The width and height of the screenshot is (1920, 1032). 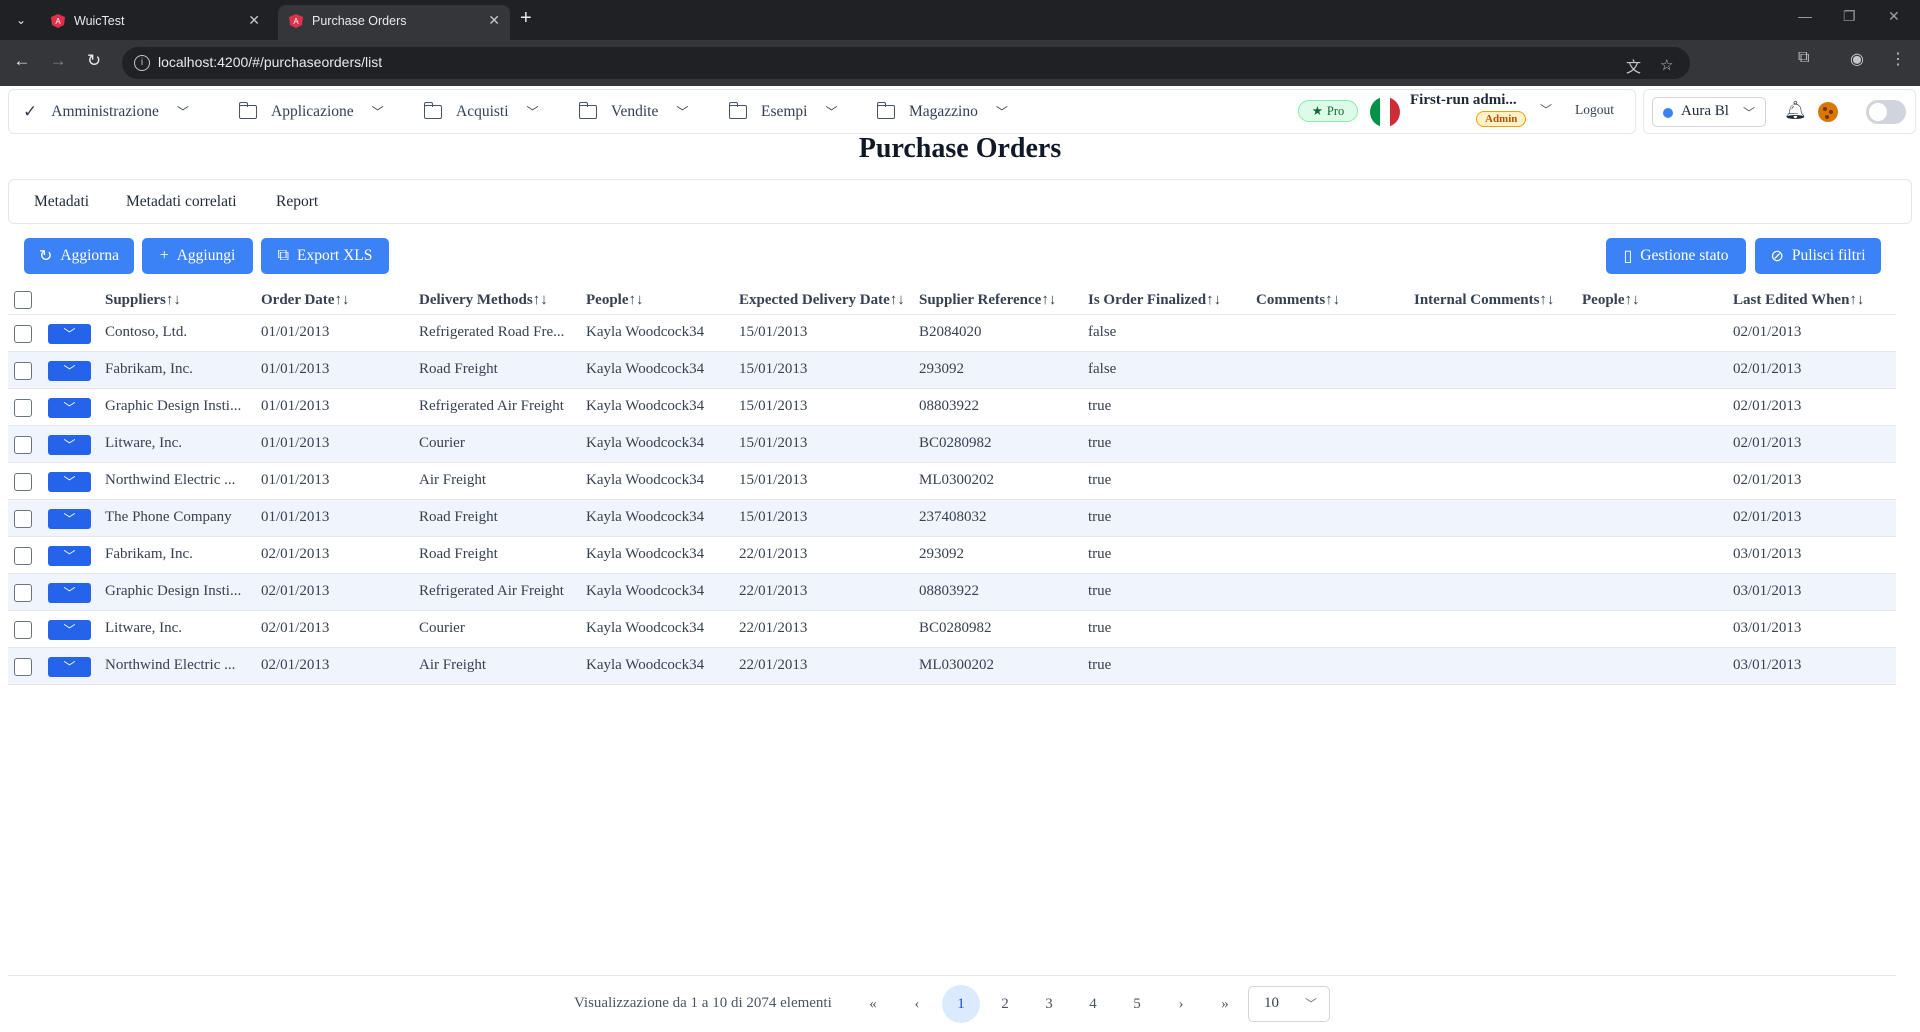 I want to click on add-button: + Aggiungi, so click(x=197, y=256).